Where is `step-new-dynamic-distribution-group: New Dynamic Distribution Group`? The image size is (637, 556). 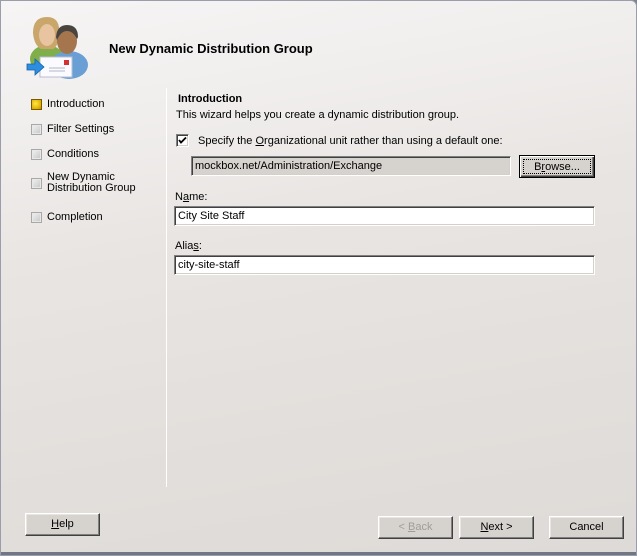
step-new-dynamic-distribution-group: New Dynamic Distribution Group is located at coordinates (96, 191).